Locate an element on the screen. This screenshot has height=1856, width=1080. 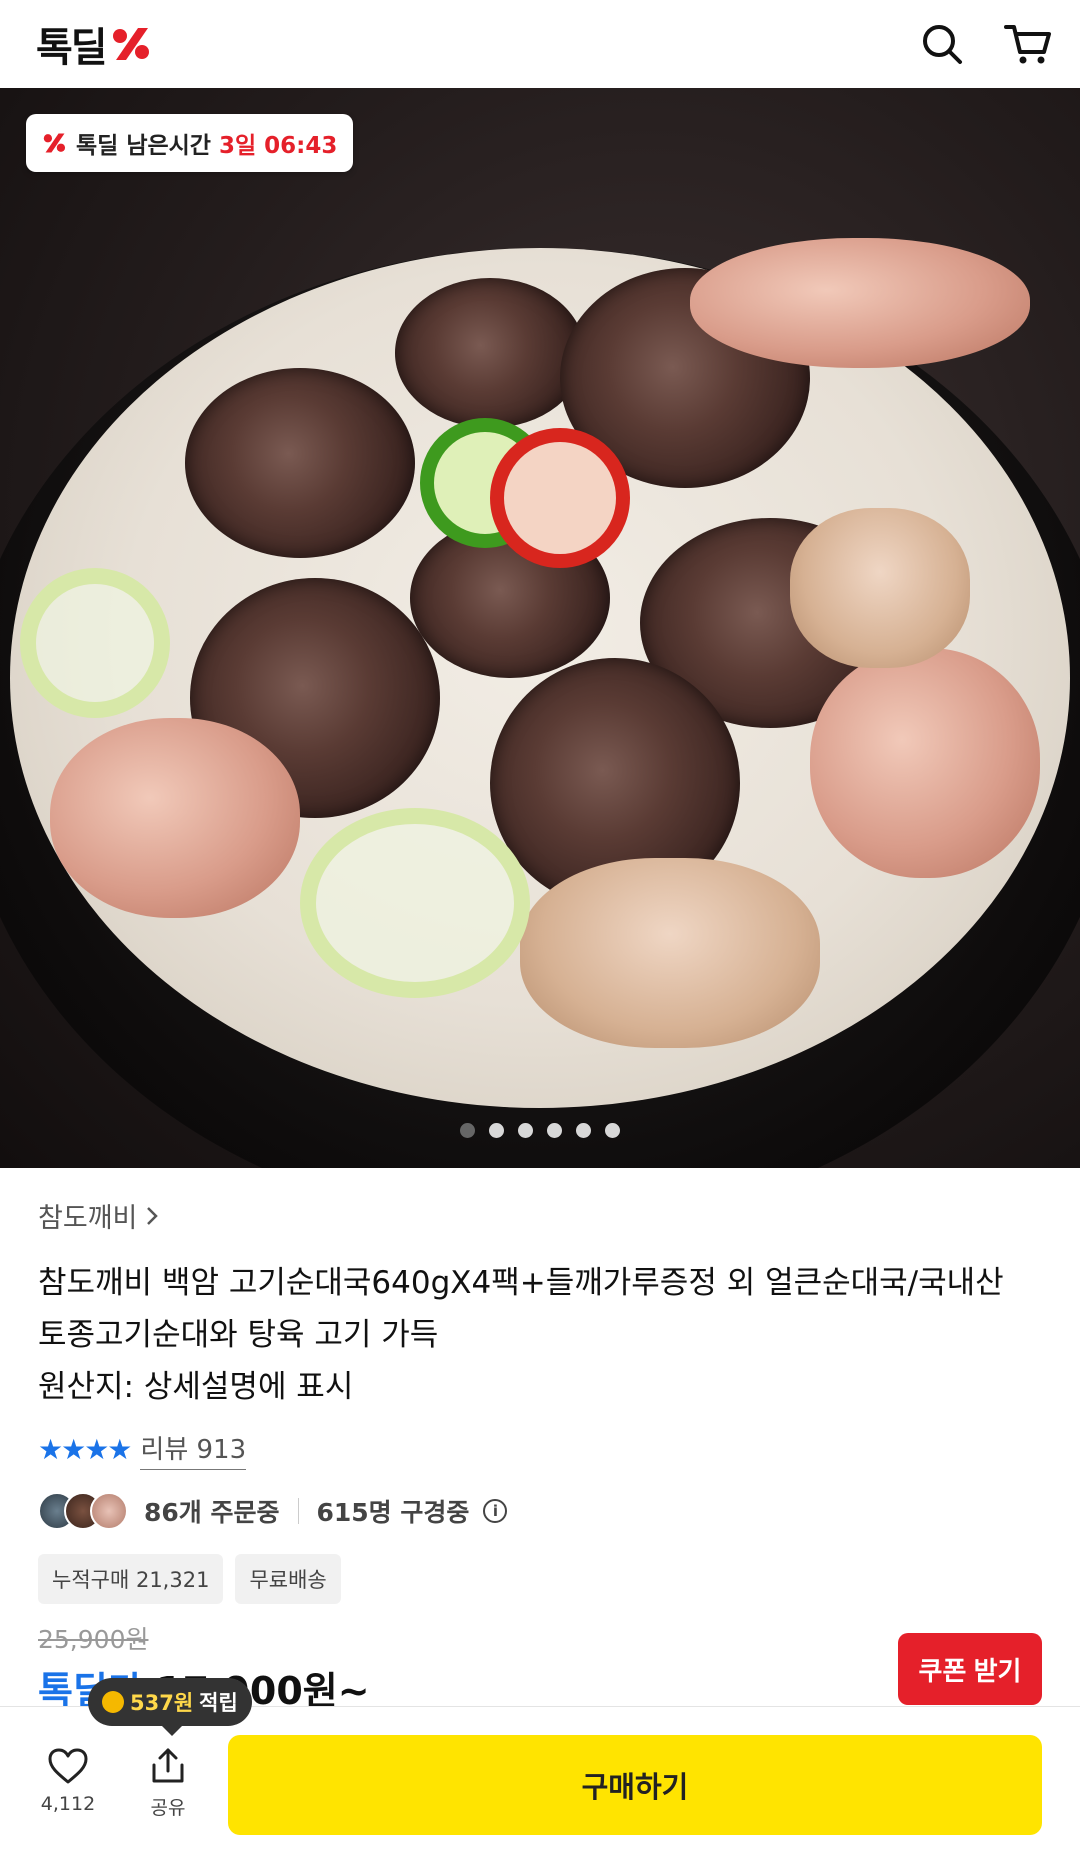
timer-value: 3일 06:43 is located at coordinates (278, 146).